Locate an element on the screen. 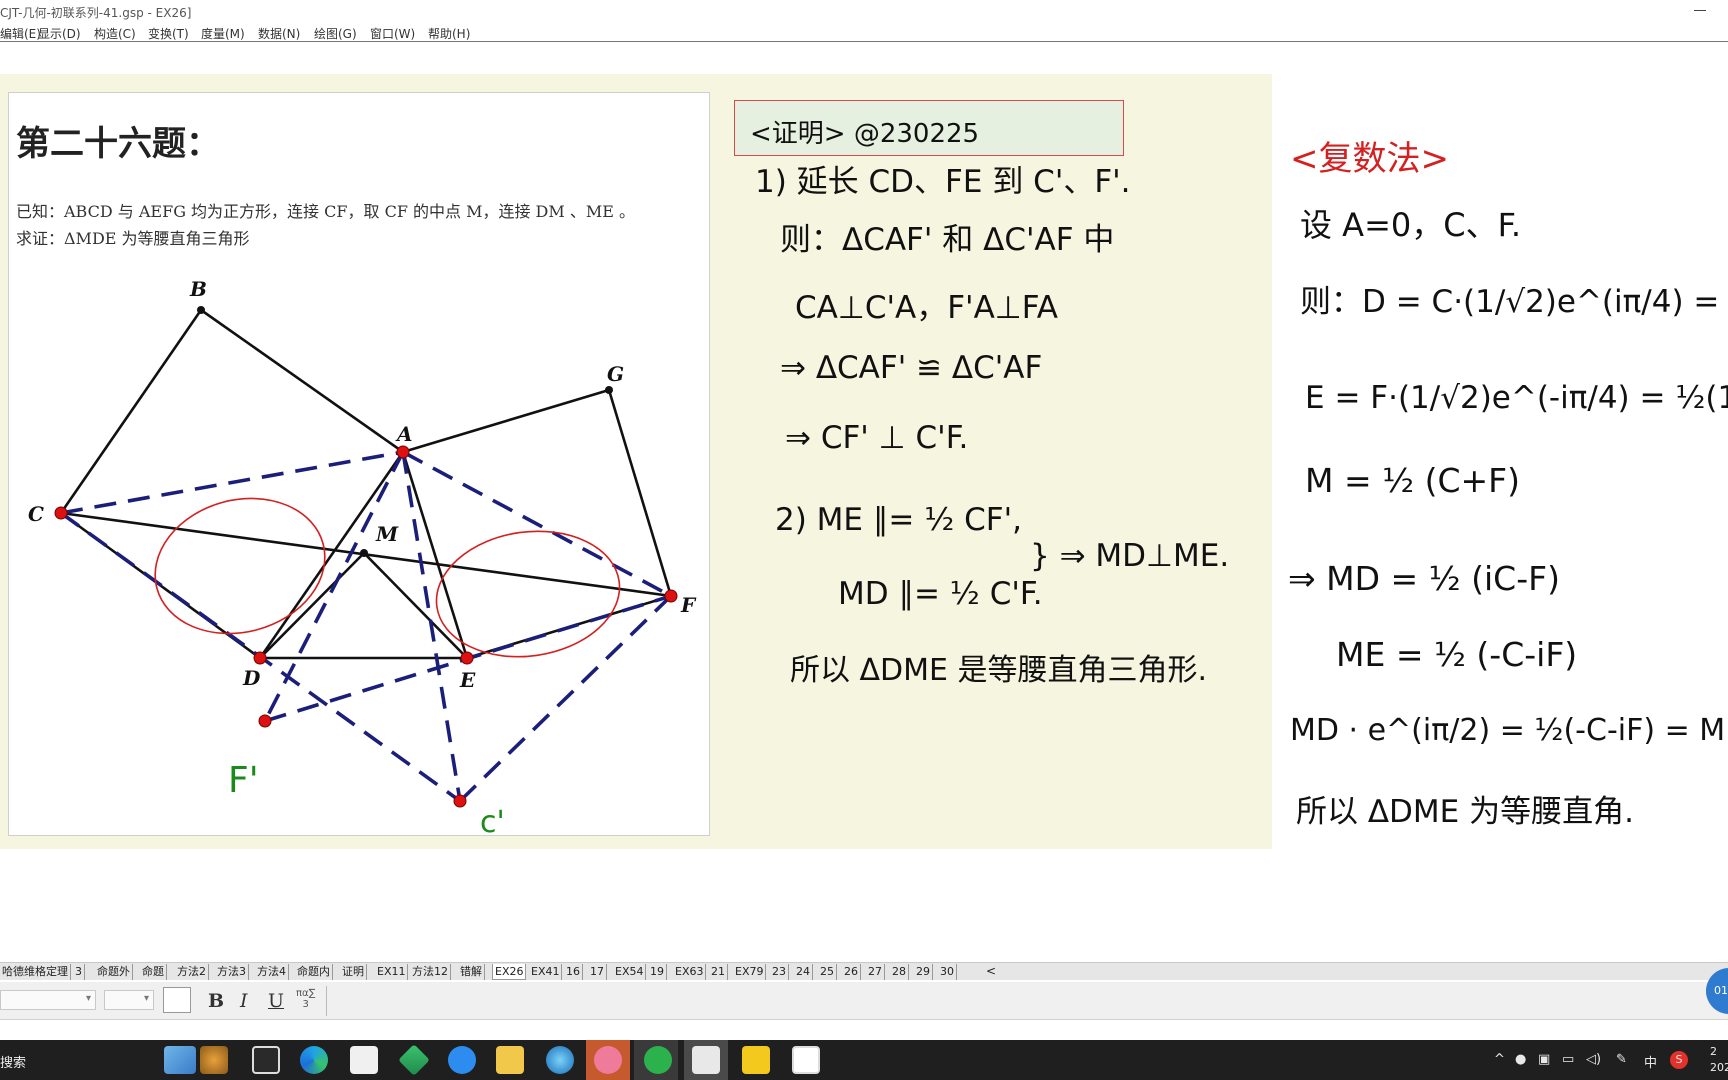 Image resolution: width=1728 pixels, height=1080 pixels. network-icon: ▭ is located at coordinates (1568, 1059).